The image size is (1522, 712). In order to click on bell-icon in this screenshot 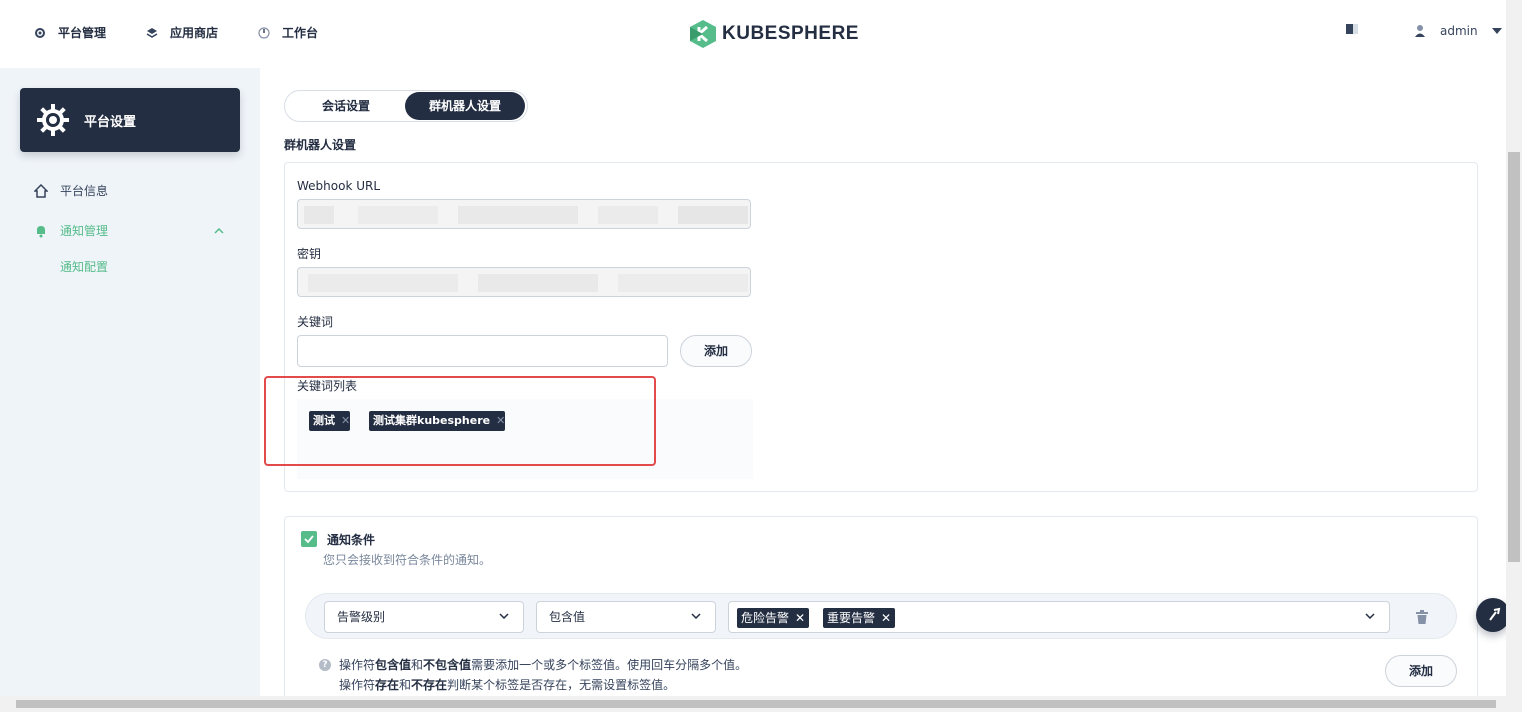, I will do `click(41, 231)`.